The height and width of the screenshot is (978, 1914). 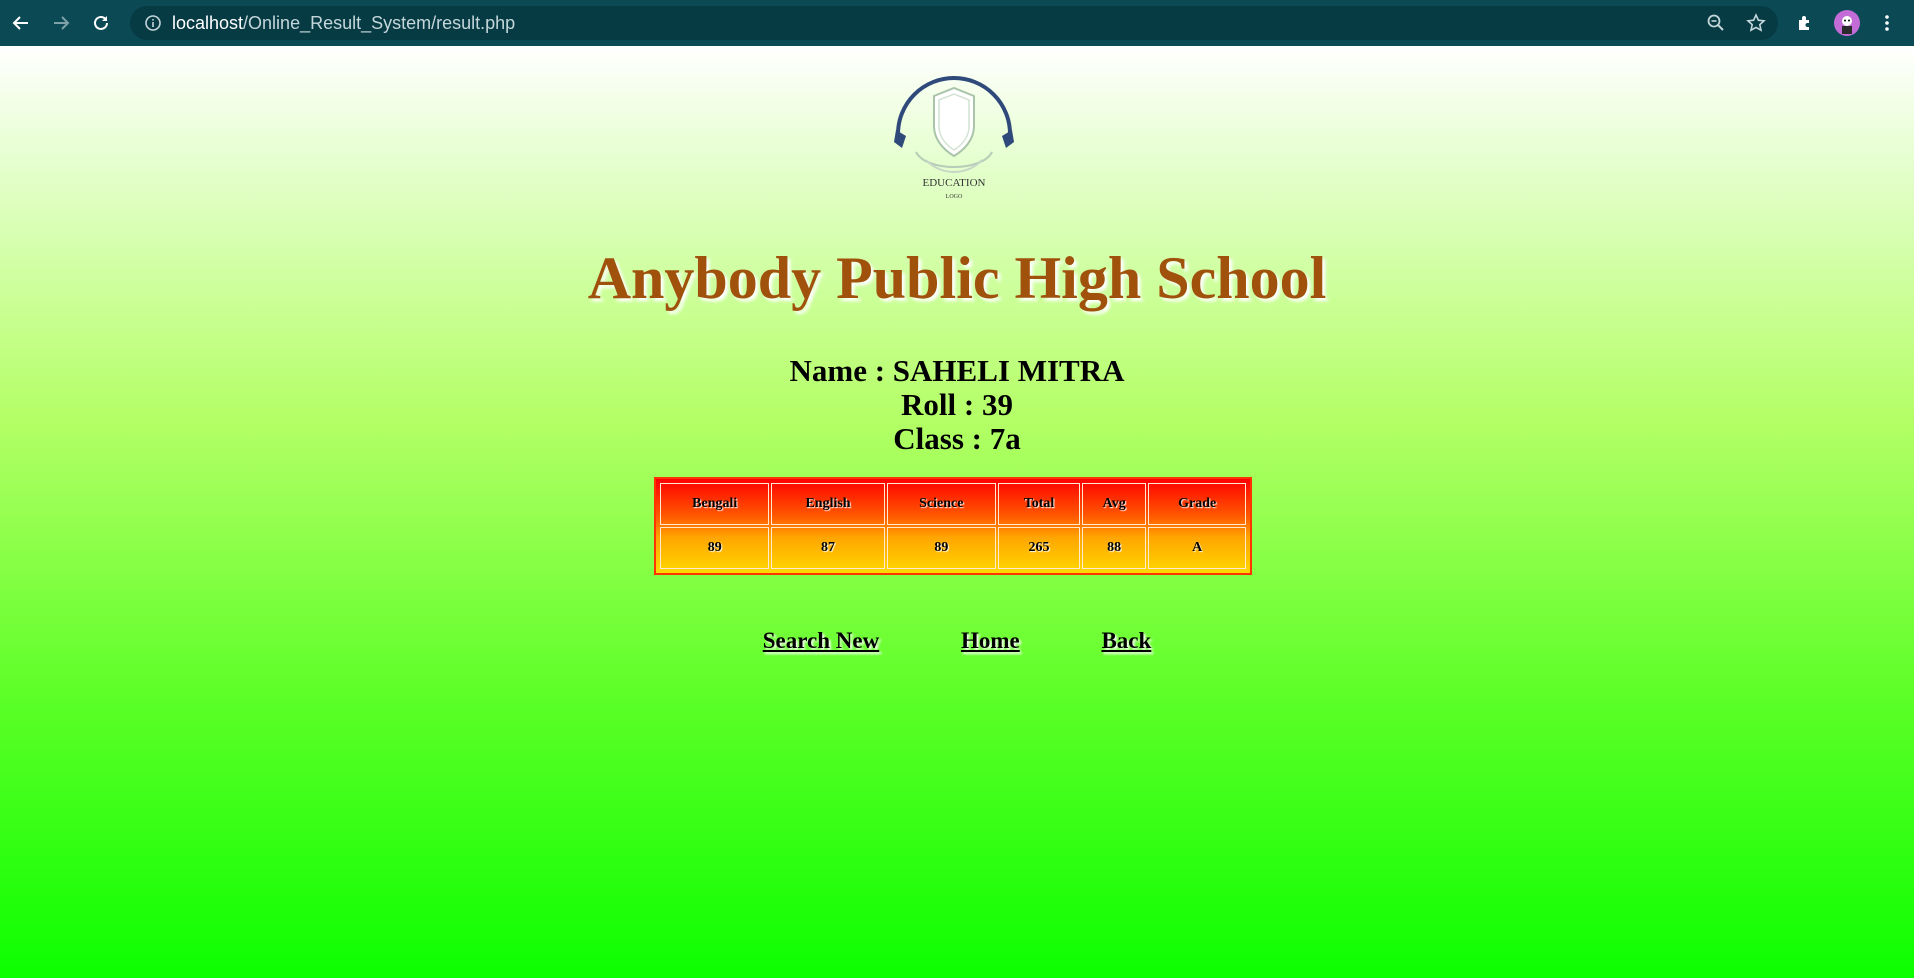 I want to click on header-english: English, so click(x=828, y=504).